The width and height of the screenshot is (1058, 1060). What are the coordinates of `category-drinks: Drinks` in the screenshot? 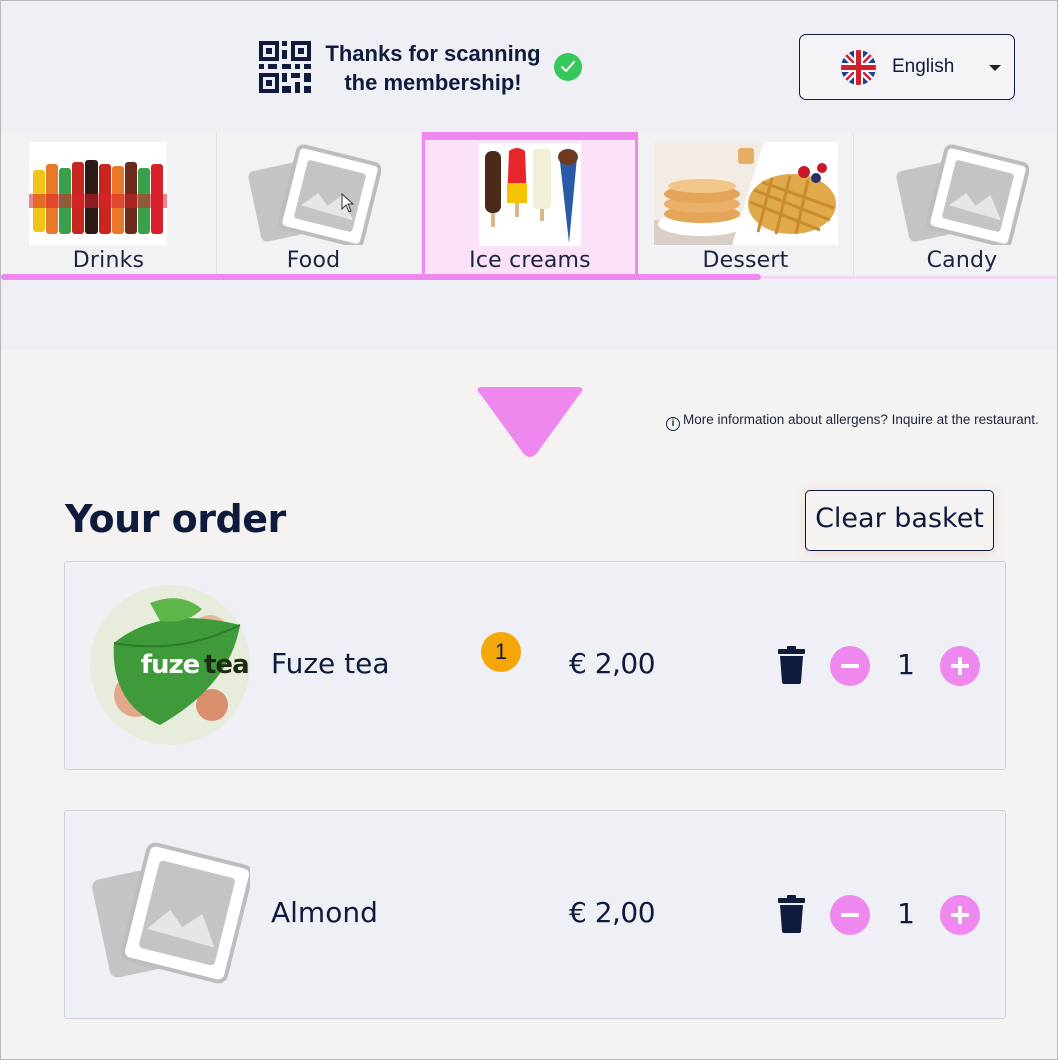 It's located at (109, 205).